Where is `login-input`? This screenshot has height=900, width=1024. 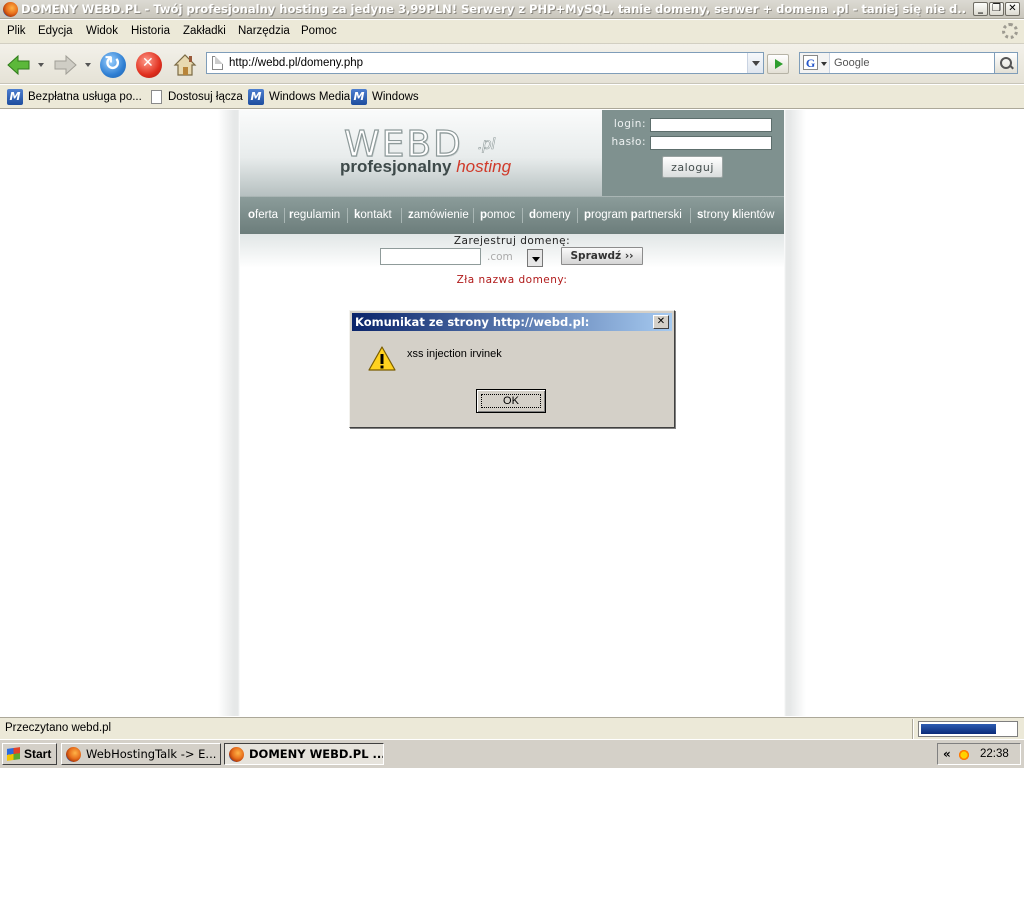
login-input is located at coordinates (711, 125).